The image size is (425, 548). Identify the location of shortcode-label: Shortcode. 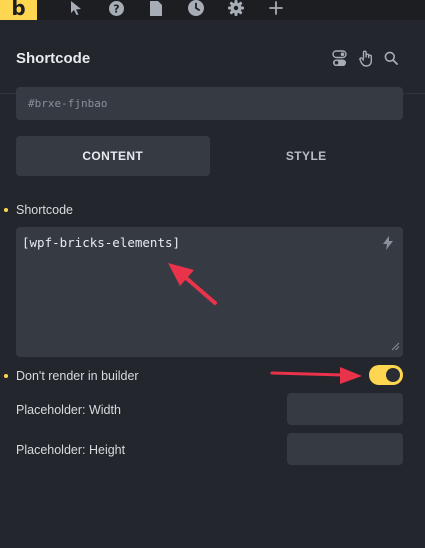
(44, 210).